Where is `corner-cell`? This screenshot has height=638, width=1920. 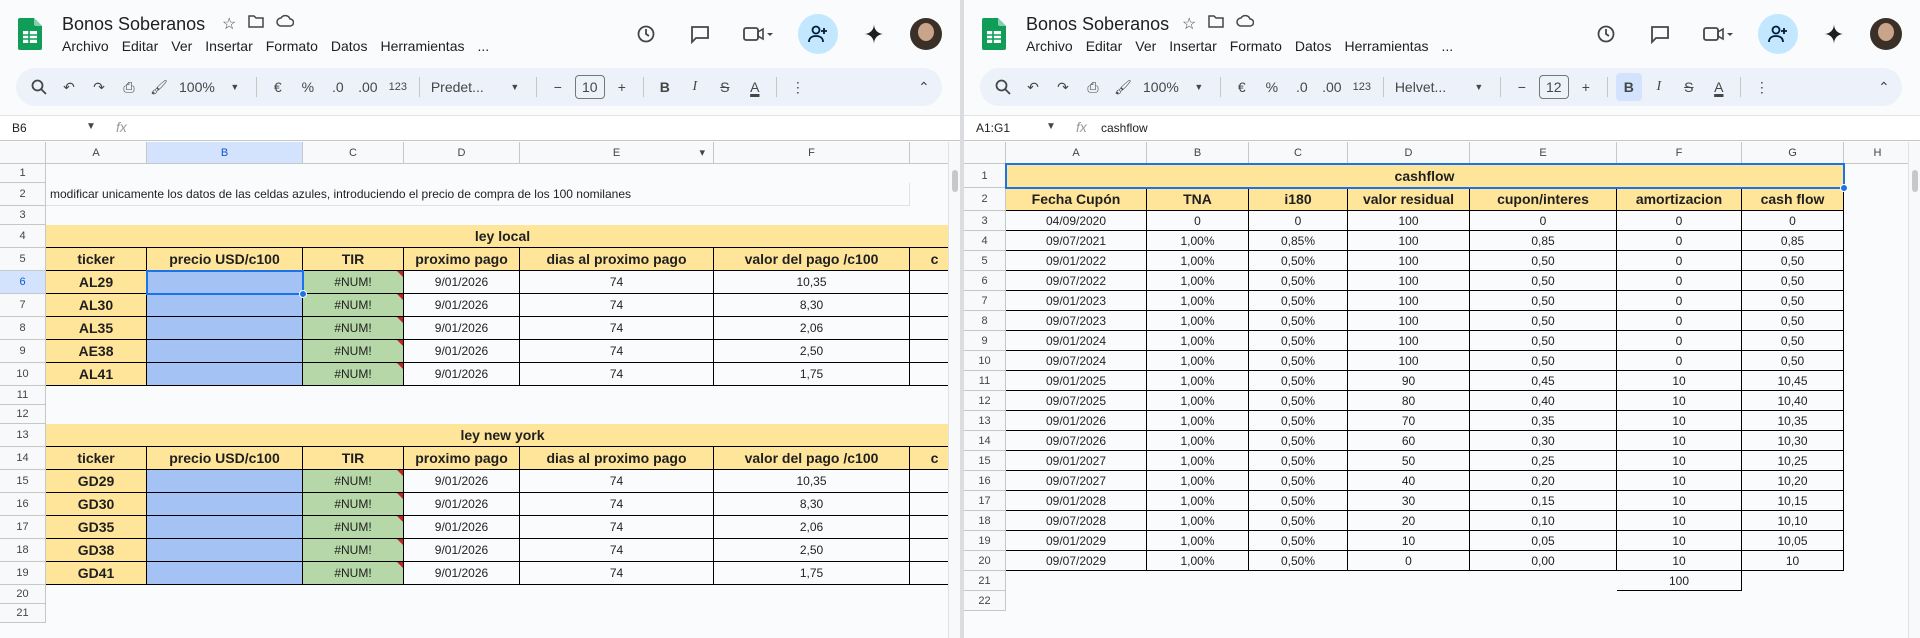 corner-cell is located at coordinates (23, 153).